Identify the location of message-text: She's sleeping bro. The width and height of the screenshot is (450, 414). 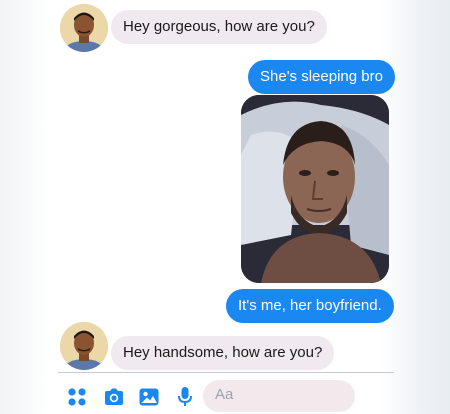
(321, 76).